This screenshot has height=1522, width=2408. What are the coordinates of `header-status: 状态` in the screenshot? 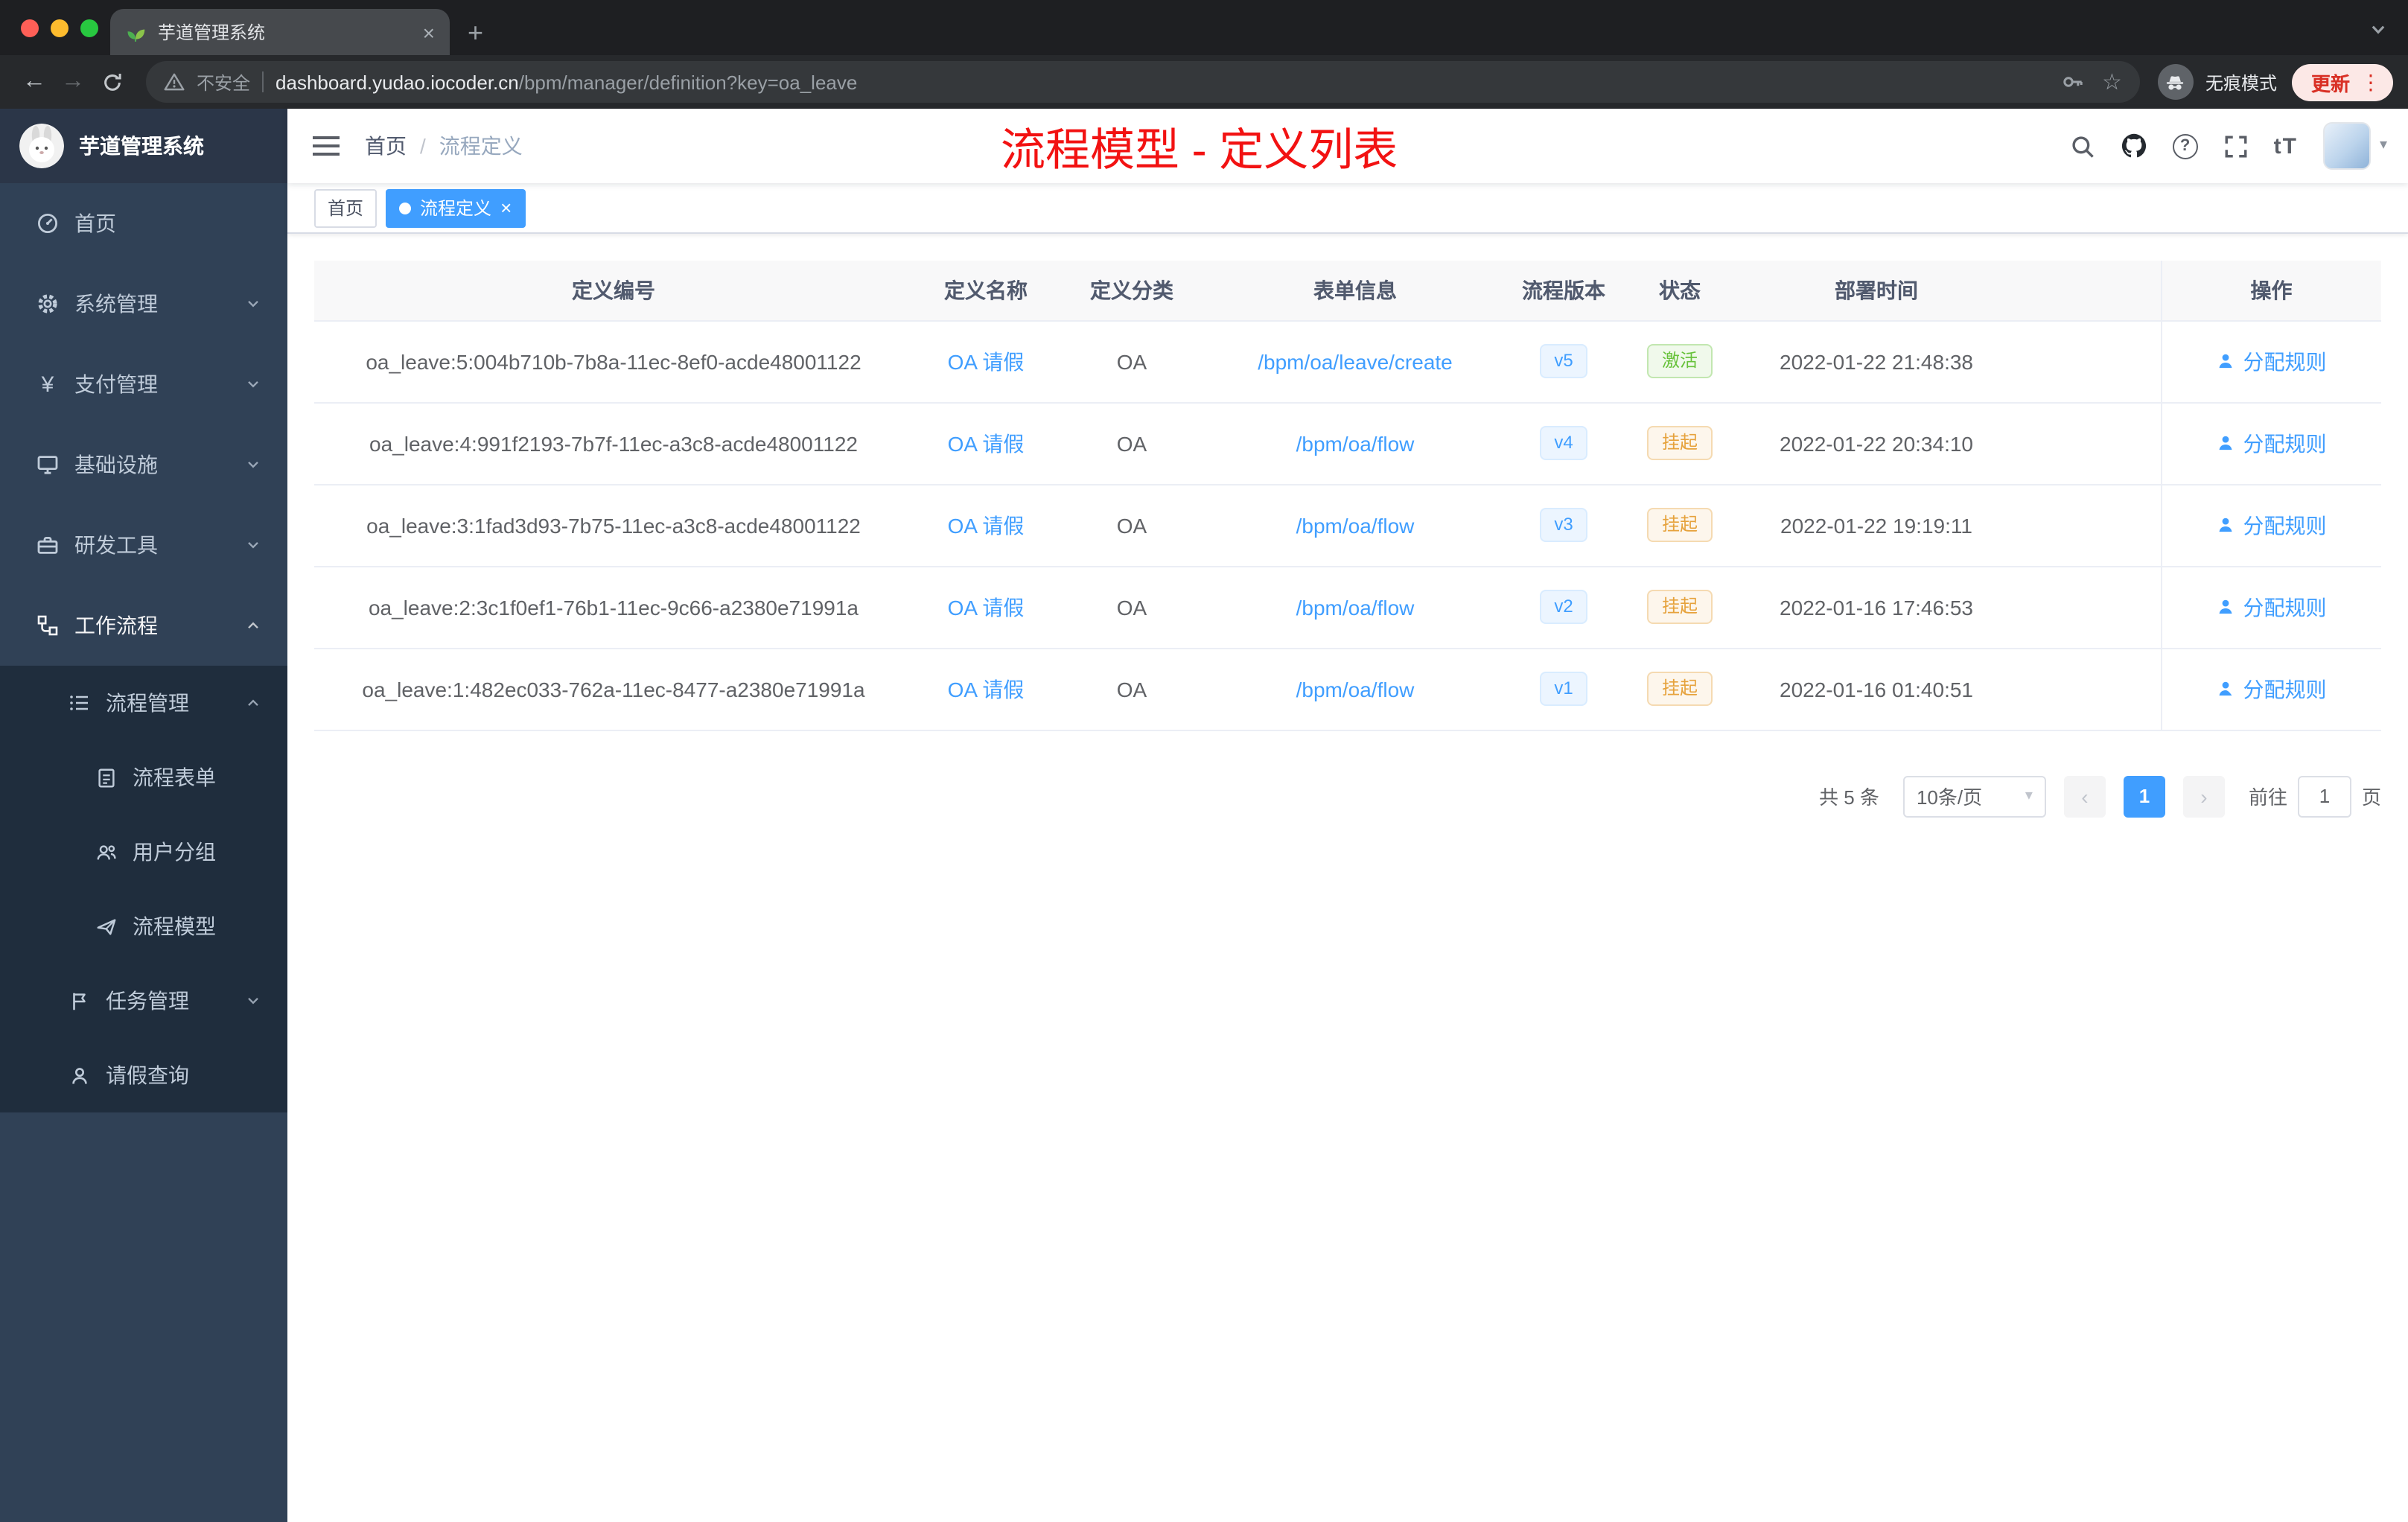 It's located at (1680, 291).